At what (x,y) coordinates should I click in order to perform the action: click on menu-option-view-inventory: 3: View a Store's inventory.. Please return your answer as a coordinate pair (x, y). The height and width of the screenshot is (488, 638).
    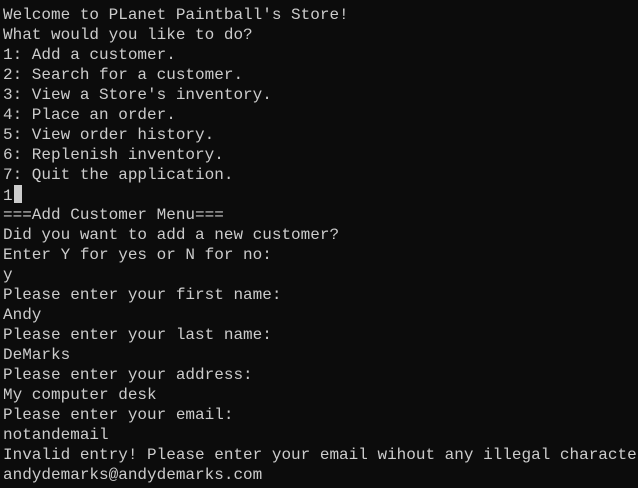
    Looking at the image, I should click on (137, 95).